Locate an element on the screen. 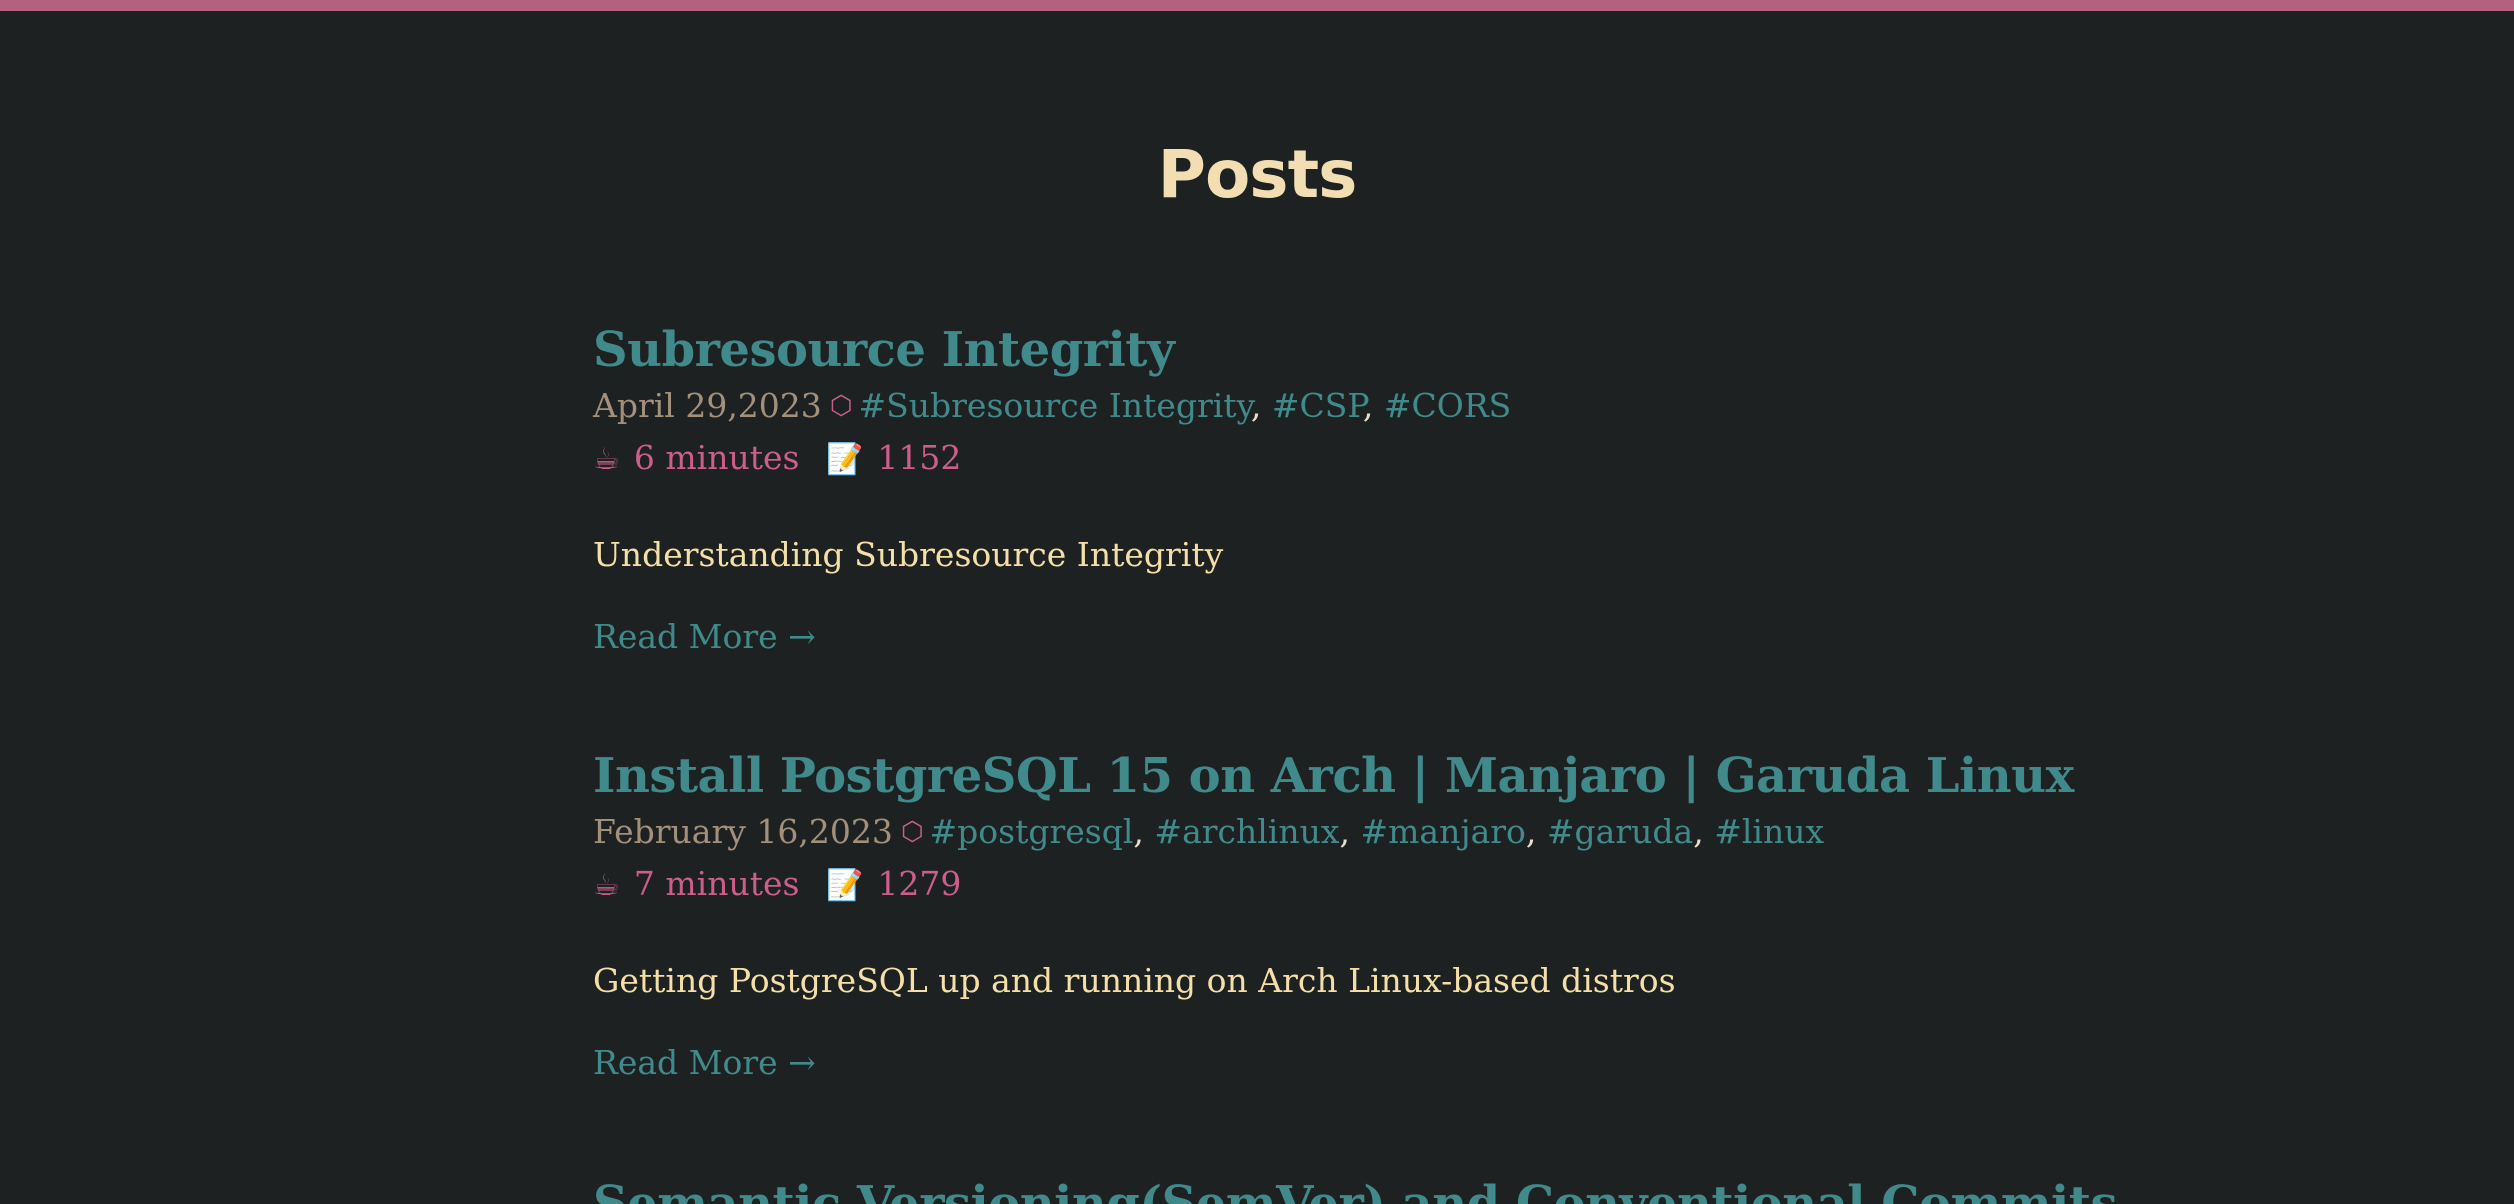  tag-link: #linux is located at coordinates (1769, 831).